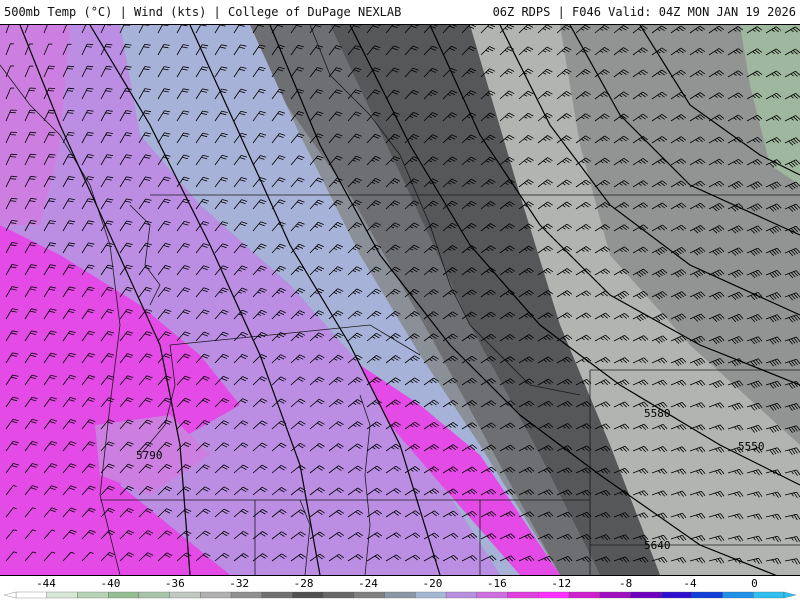 This screenshot has width=800, height=600. I want to click on colorbar-swatches, so click(400, 595).